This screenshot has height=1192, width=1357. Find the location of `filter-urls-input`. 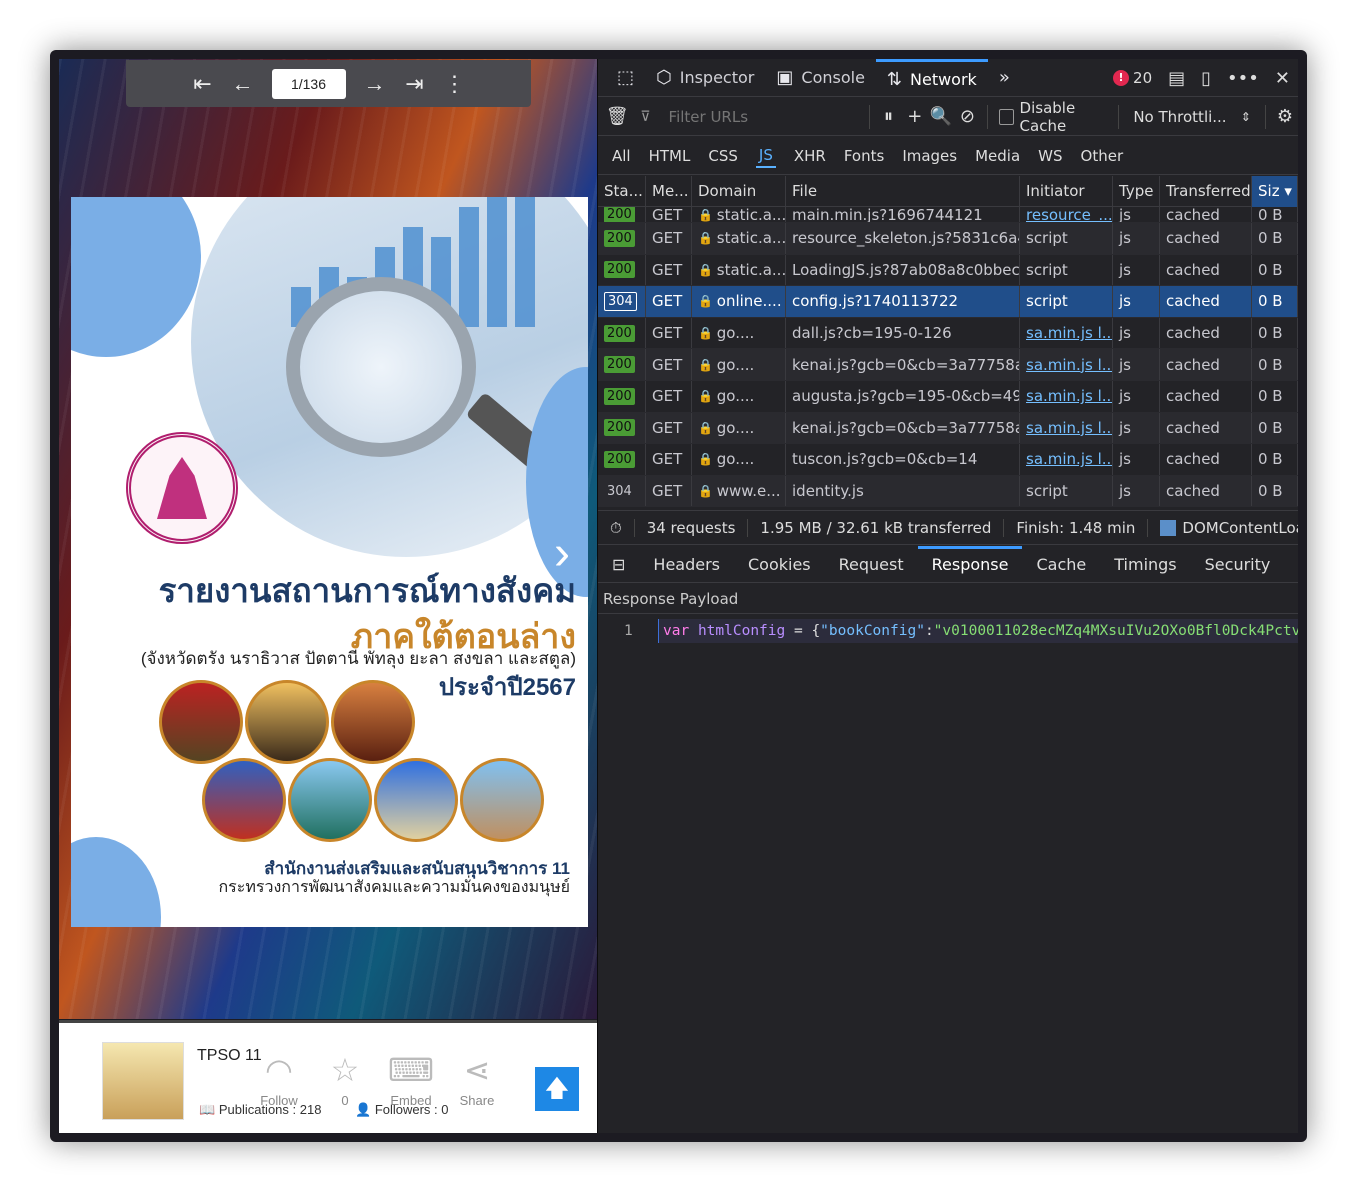

filter-urls-input is located at coordinates (763, 116).